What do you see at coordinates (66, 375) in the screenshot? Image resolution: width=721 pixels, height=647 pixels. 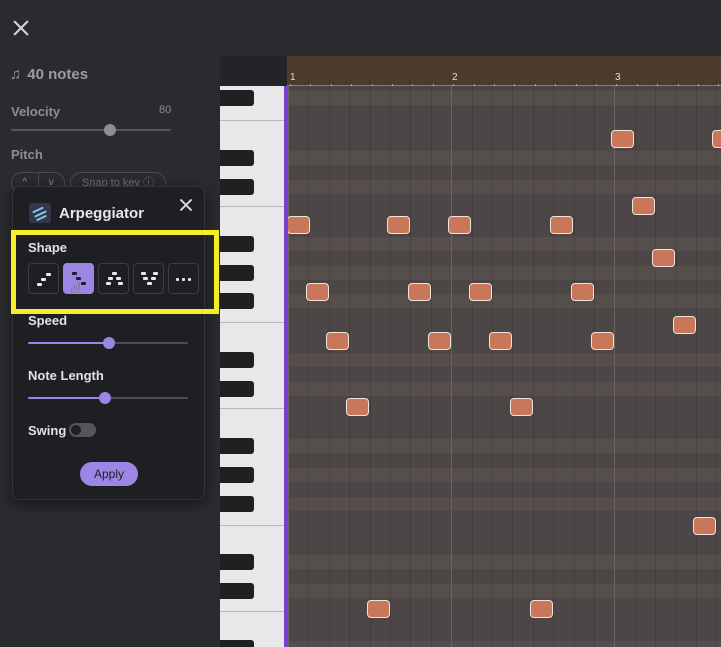 I see `note-length-label: Note Length` at bounding box center [66, 375].